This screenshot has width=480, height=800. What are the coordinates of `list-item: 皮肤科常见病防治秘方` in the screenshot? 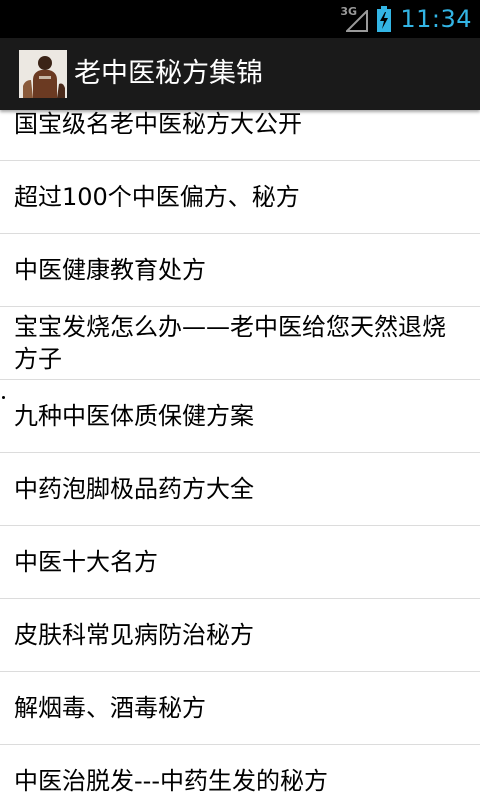 It's located at (240, 635).